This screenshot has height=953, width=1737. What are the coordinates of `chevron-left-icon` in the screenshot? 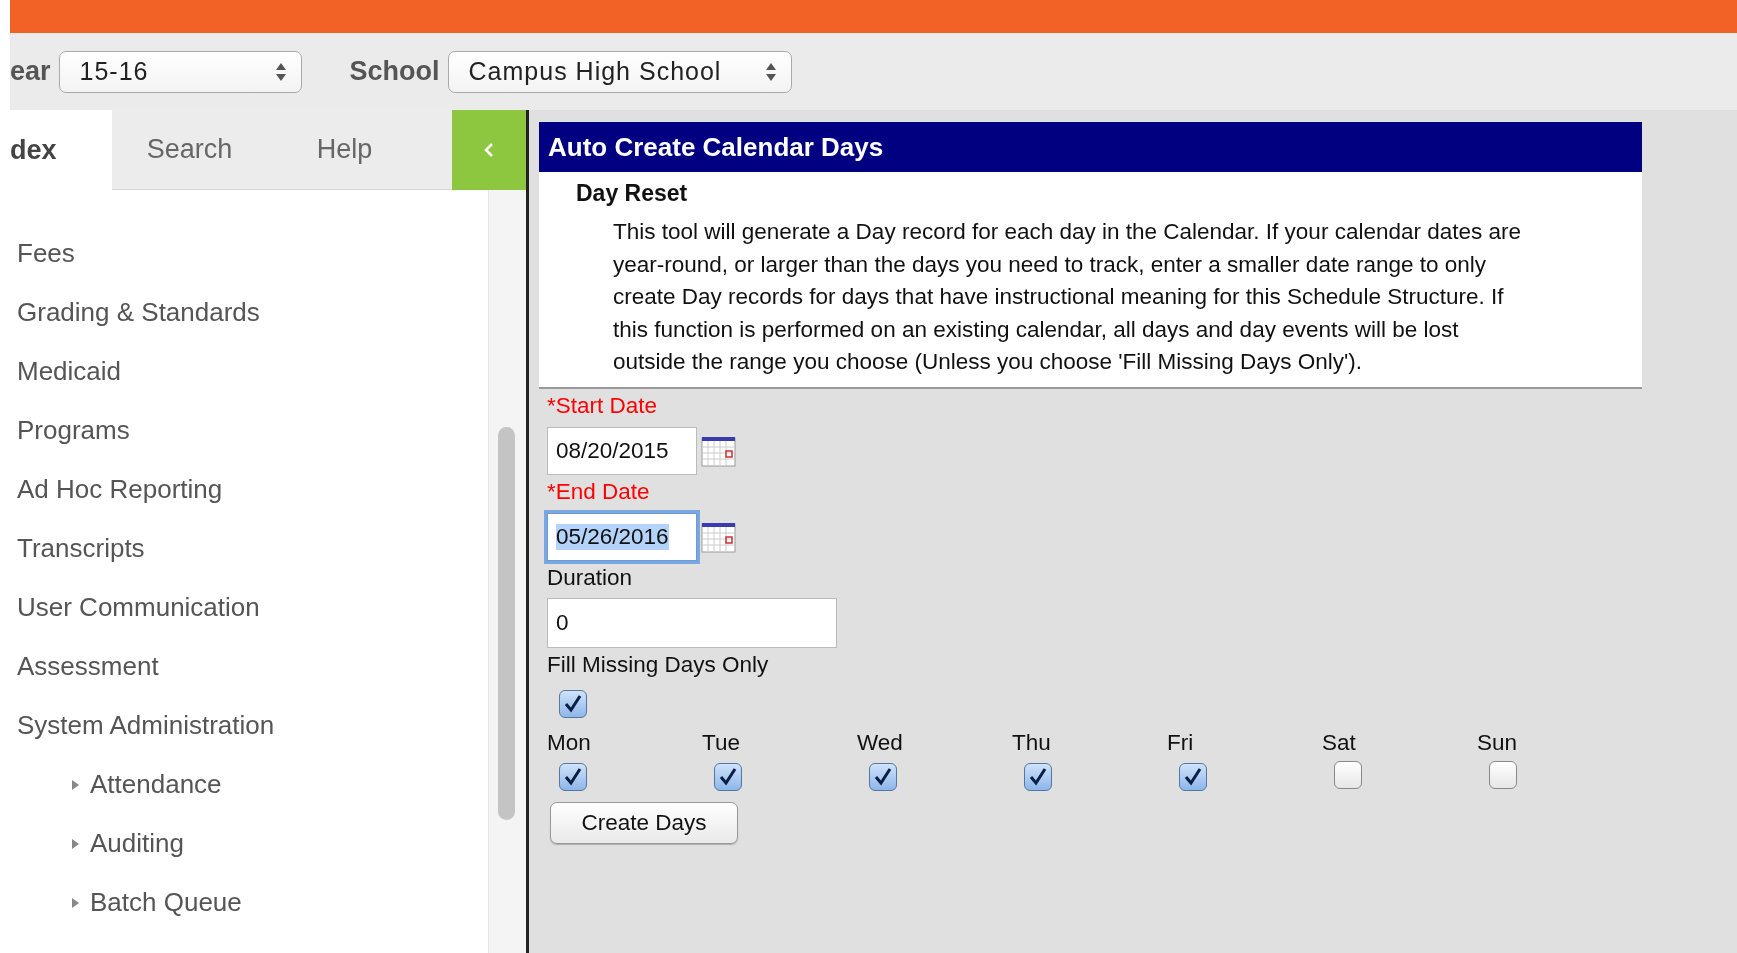 It's located at (489, 150).